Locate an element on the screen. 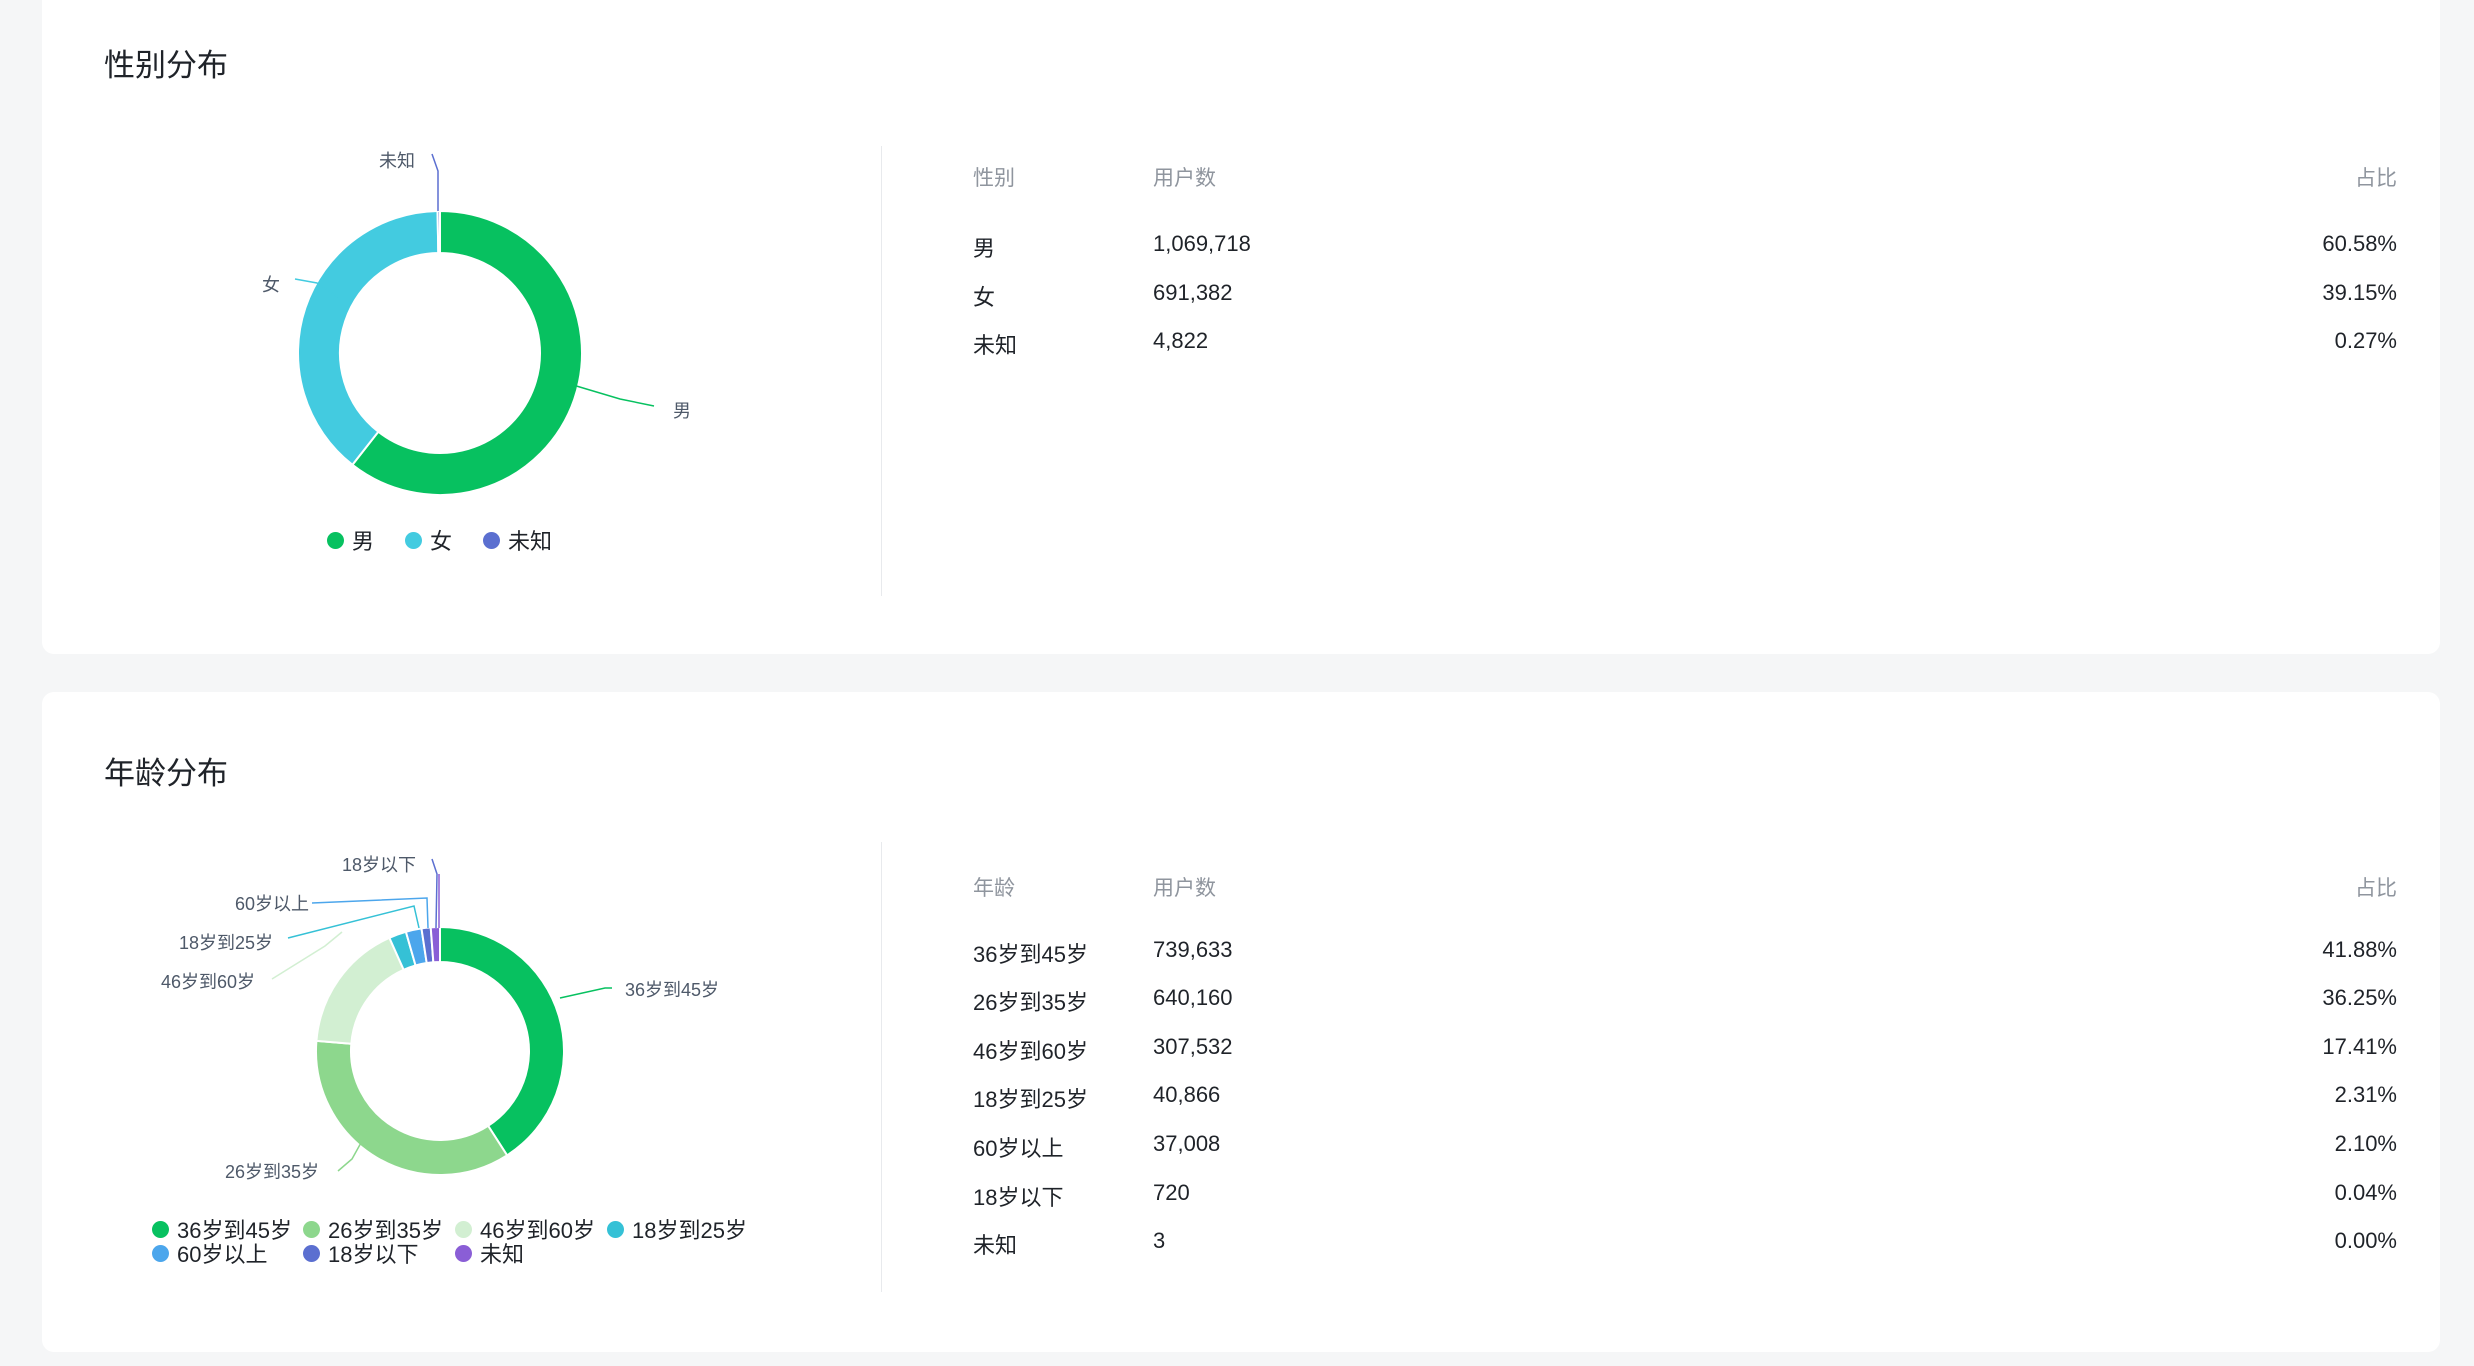 The image size is (2474, 1366). slice-label: 18岁到25岁 is located at coordinates (226, 943).